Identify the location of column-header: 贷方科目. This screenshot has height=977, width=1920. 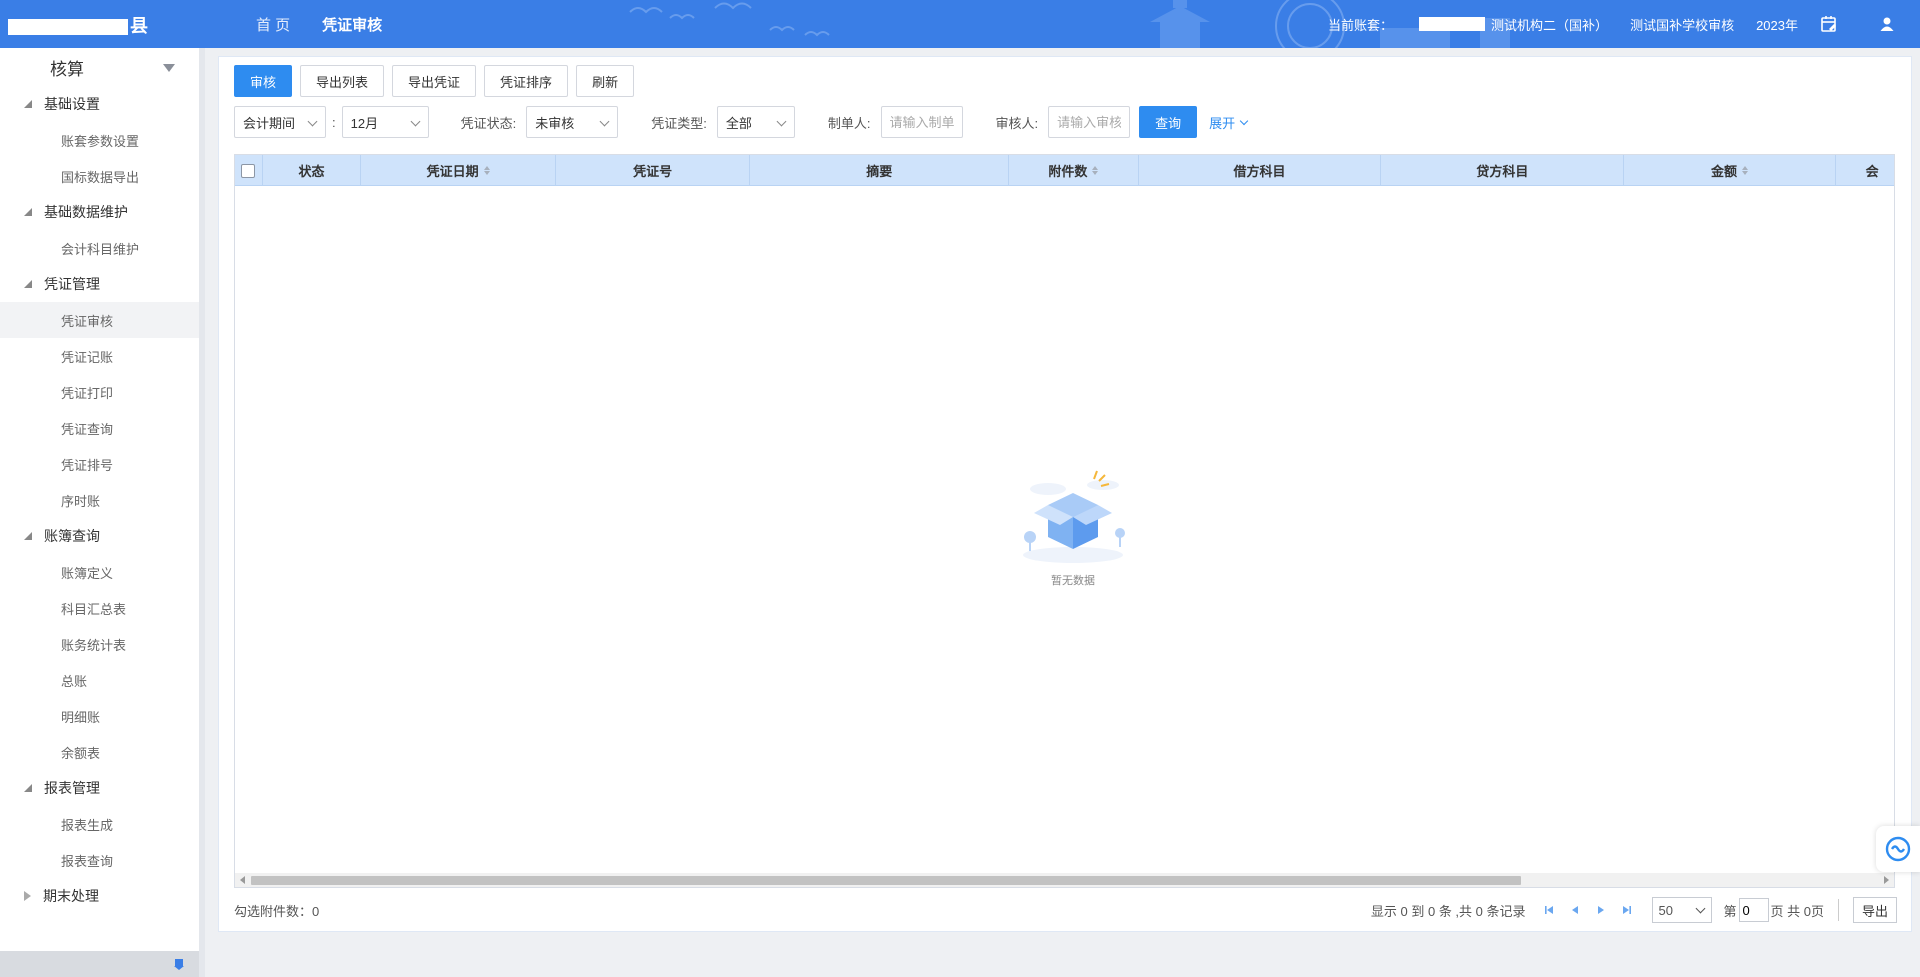
(1503, 170).